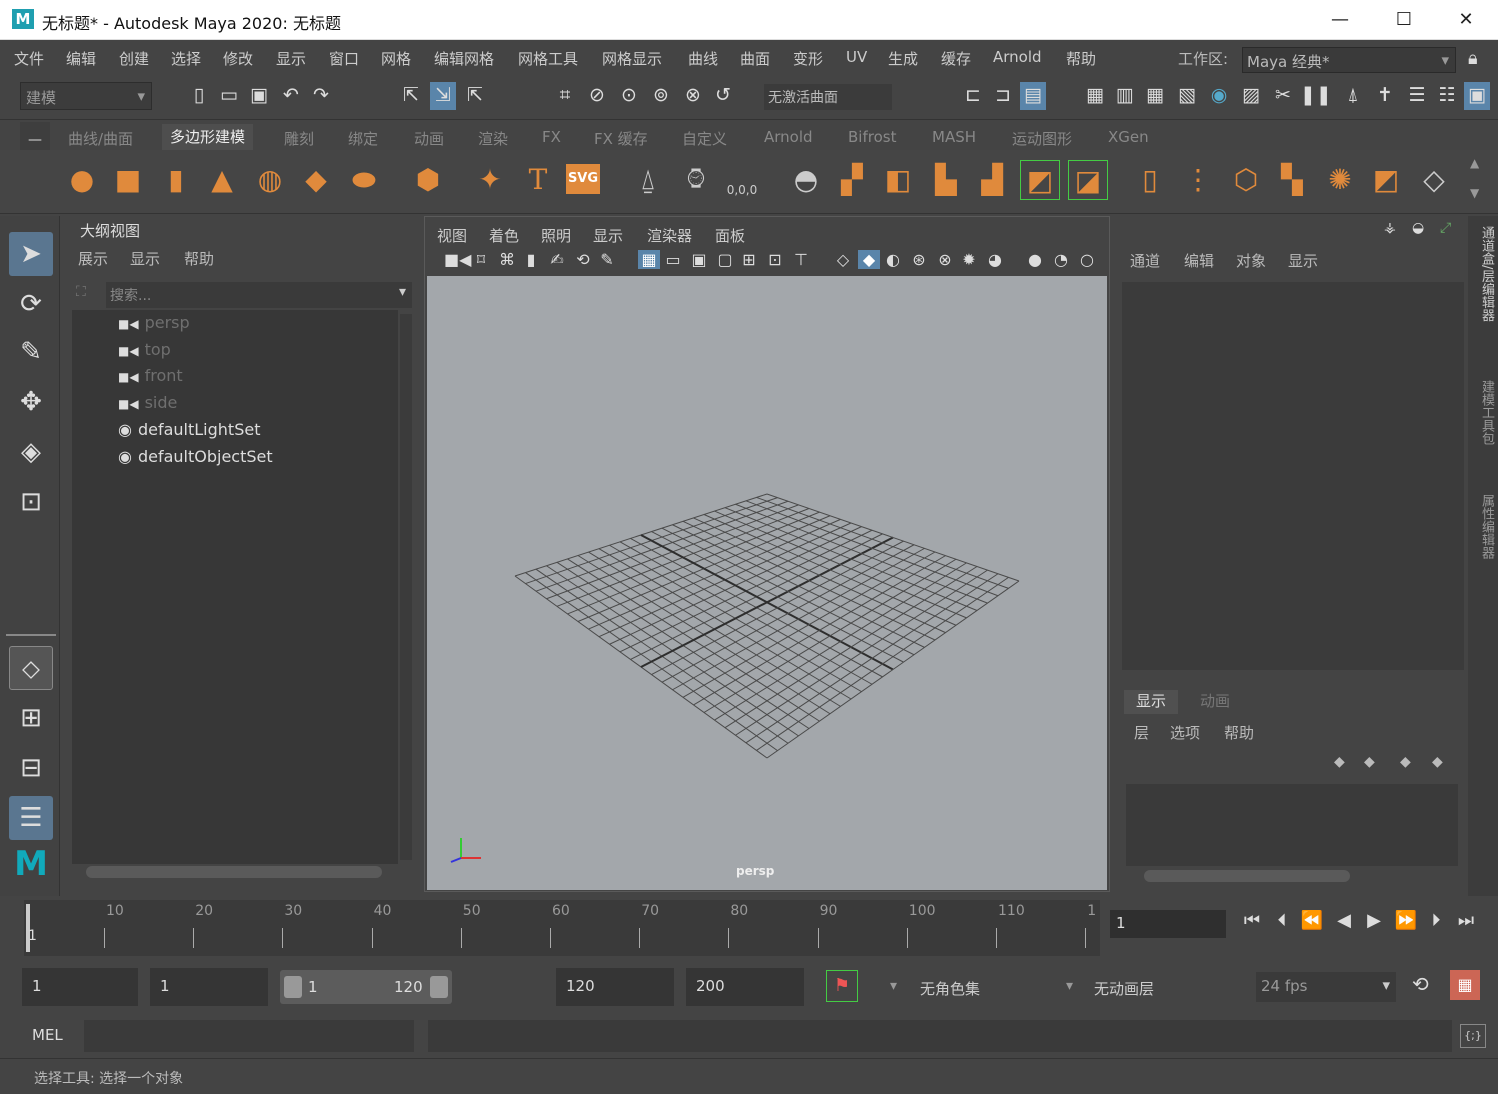 This screenshot has height=1094, width=1498. Describe the element at coordinates (1465, 985) in the screenshot. I see `anim-preferences-icon: ▦` at that location.